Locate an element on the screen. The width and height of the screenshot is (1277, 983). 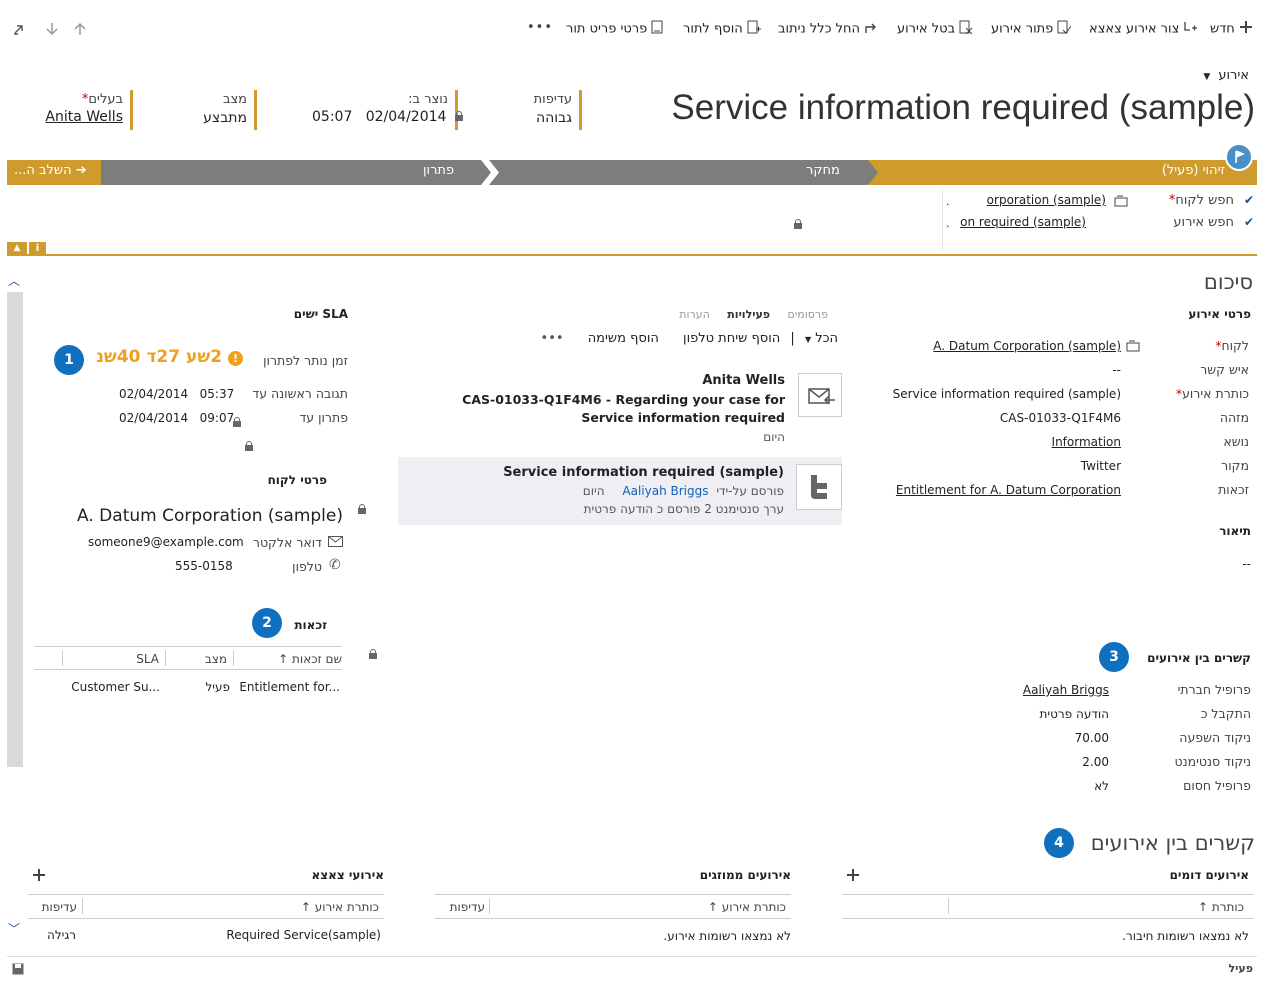
table-row: Required Service(sample) רגילה is located at coordinates (206, 936).